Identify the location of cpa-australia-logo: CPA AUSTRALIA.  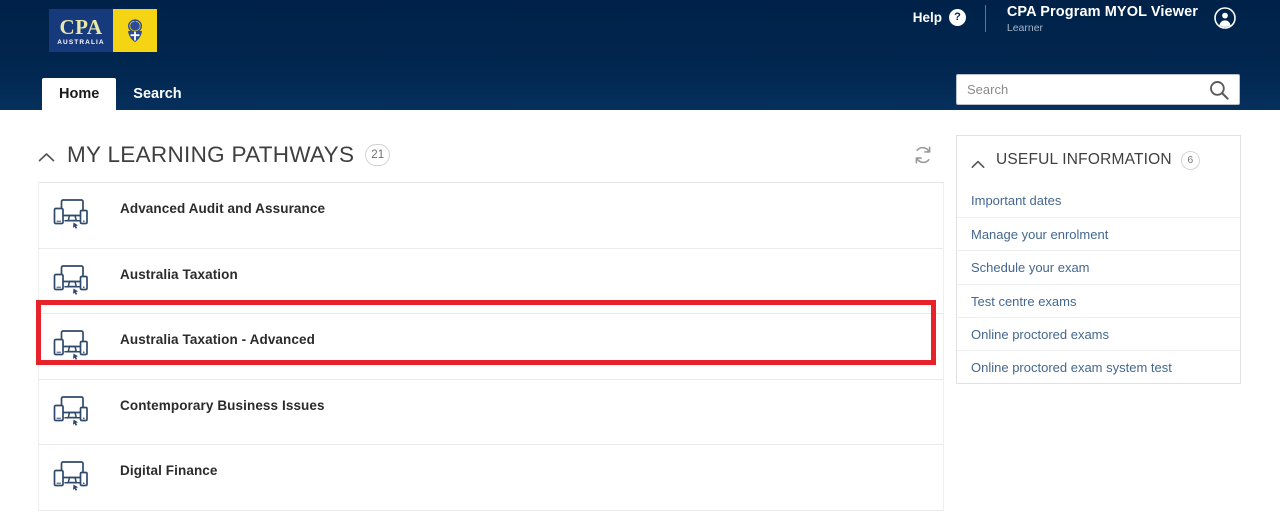
(103, 30).